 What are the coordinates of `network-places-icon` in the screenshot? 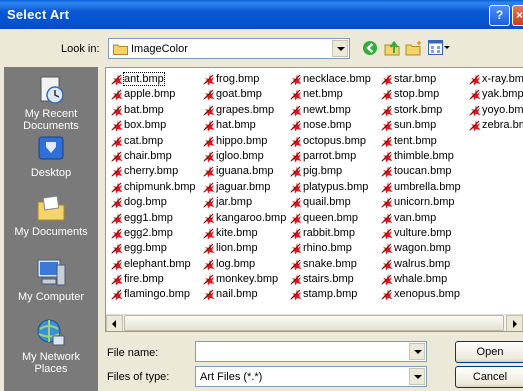 It's located at (51, 333).